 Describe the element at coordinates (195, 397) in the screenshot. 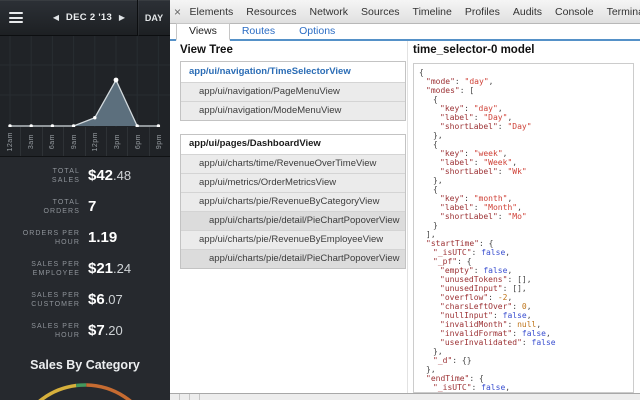

I see `inspect-button` at that location.